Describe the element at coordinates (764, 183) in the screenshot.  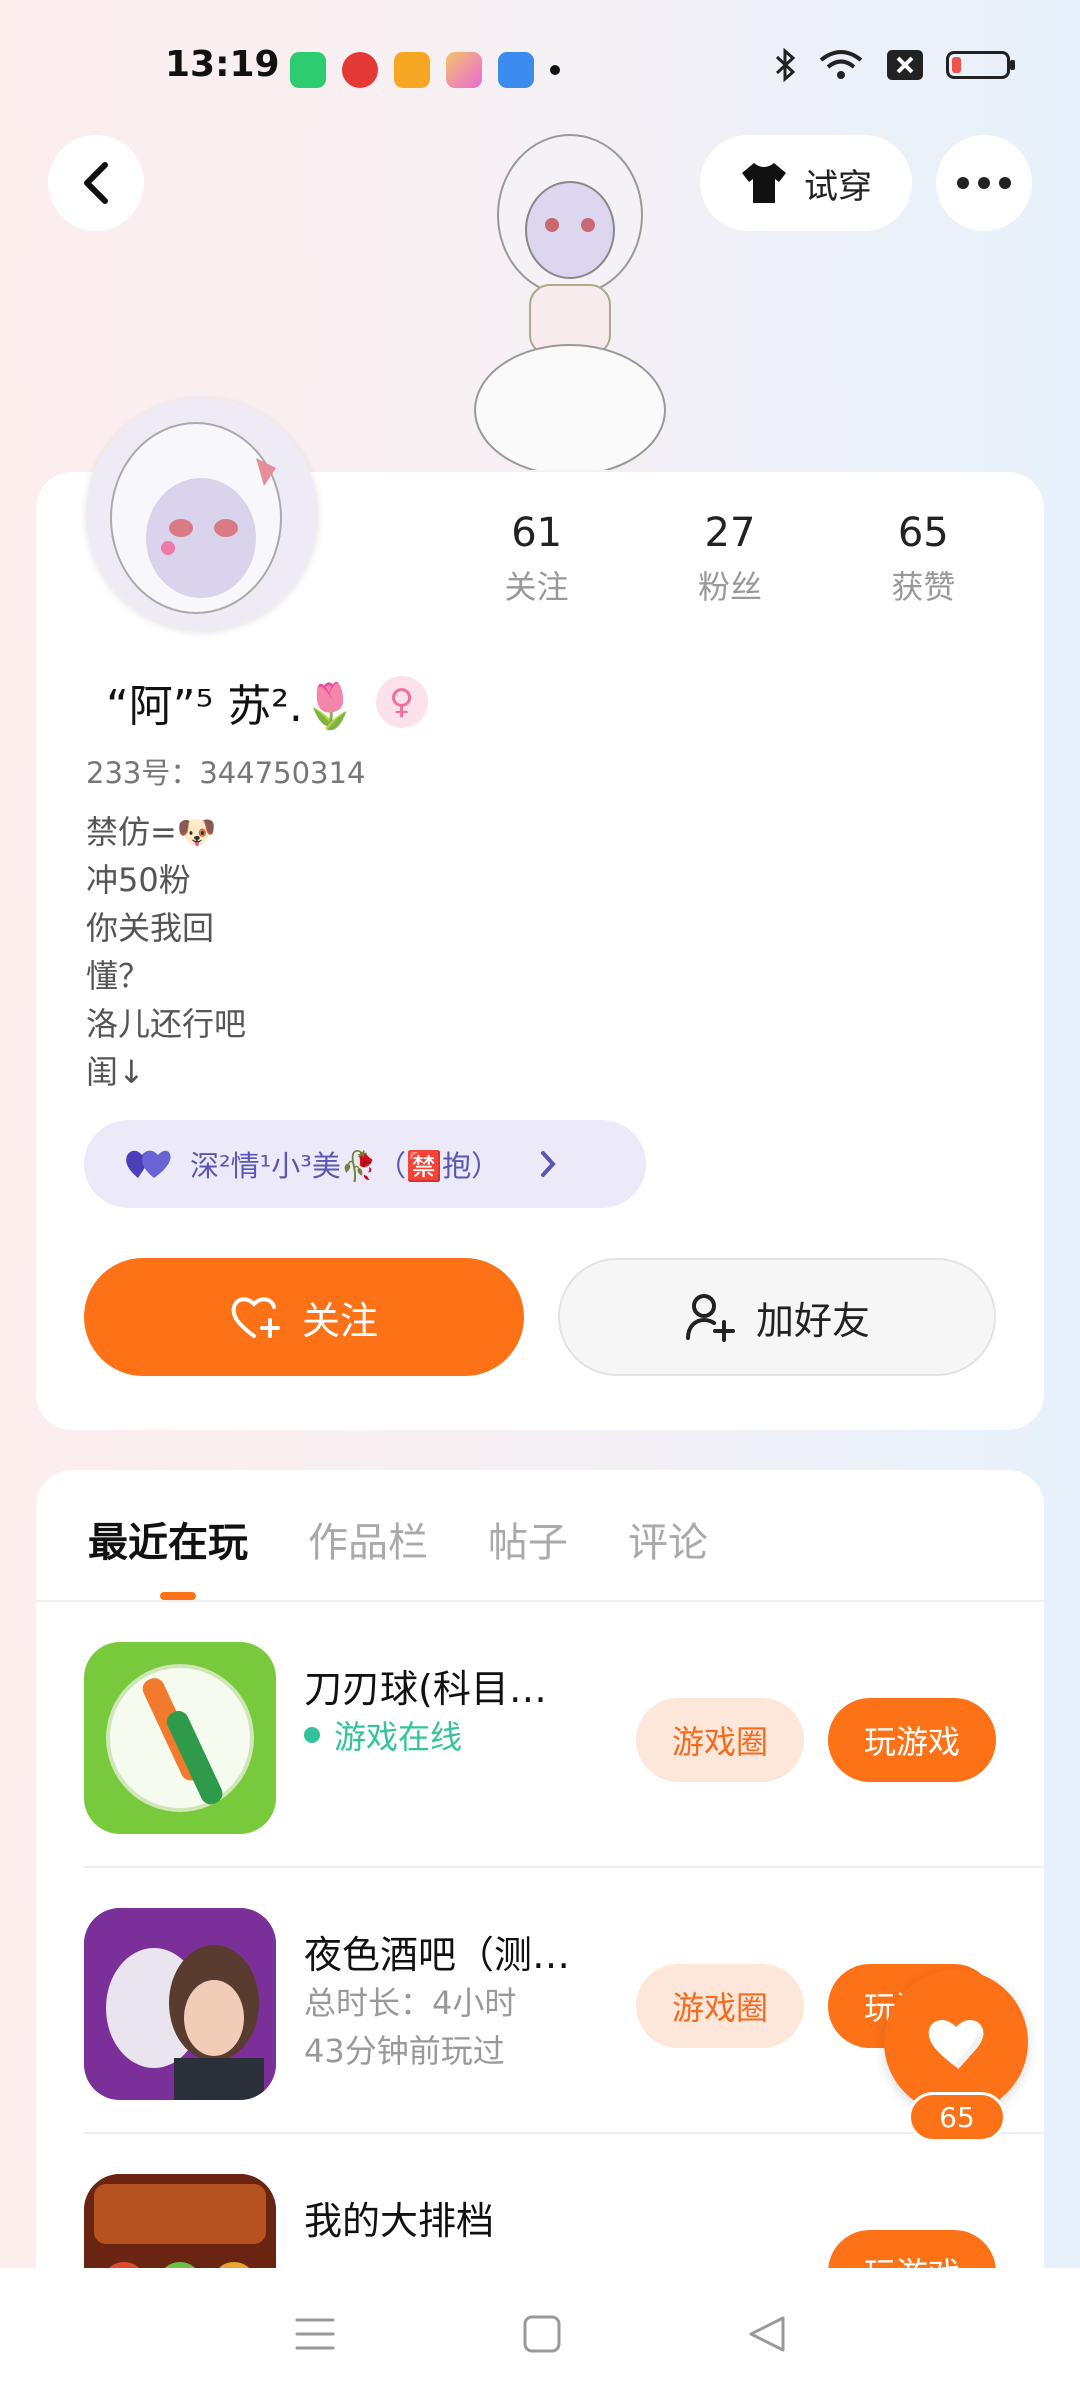
I see `tshirt-icon` at that location.